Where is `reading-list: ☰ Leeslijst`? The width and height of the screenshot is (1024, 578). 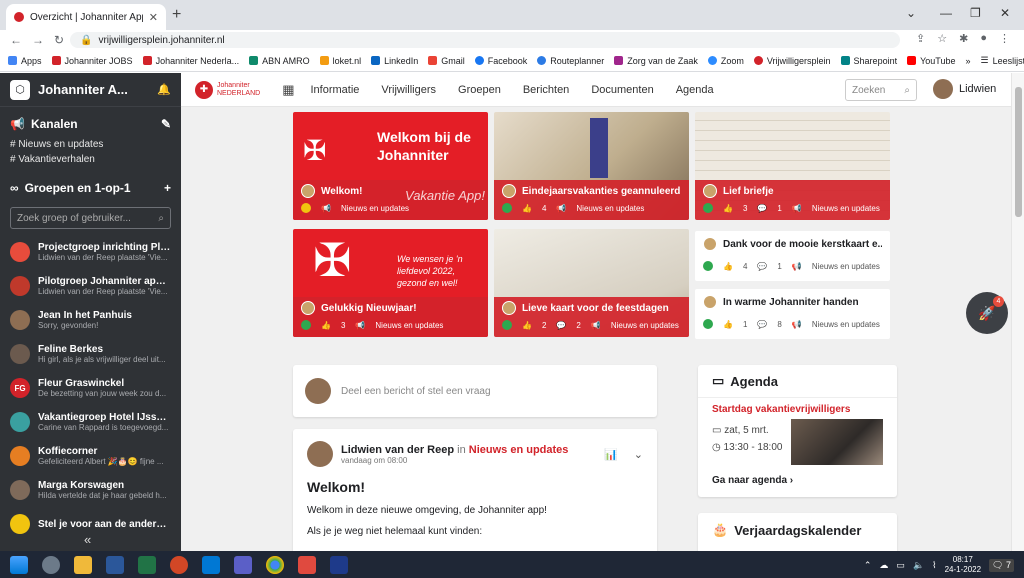 reading-list: ☰ Leeslijst is located at coordinates (1002, 60).